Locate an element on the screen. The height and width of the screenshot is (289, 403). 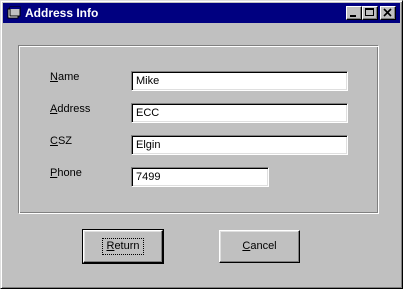
maximize-button is located at coordinates (370, 13).